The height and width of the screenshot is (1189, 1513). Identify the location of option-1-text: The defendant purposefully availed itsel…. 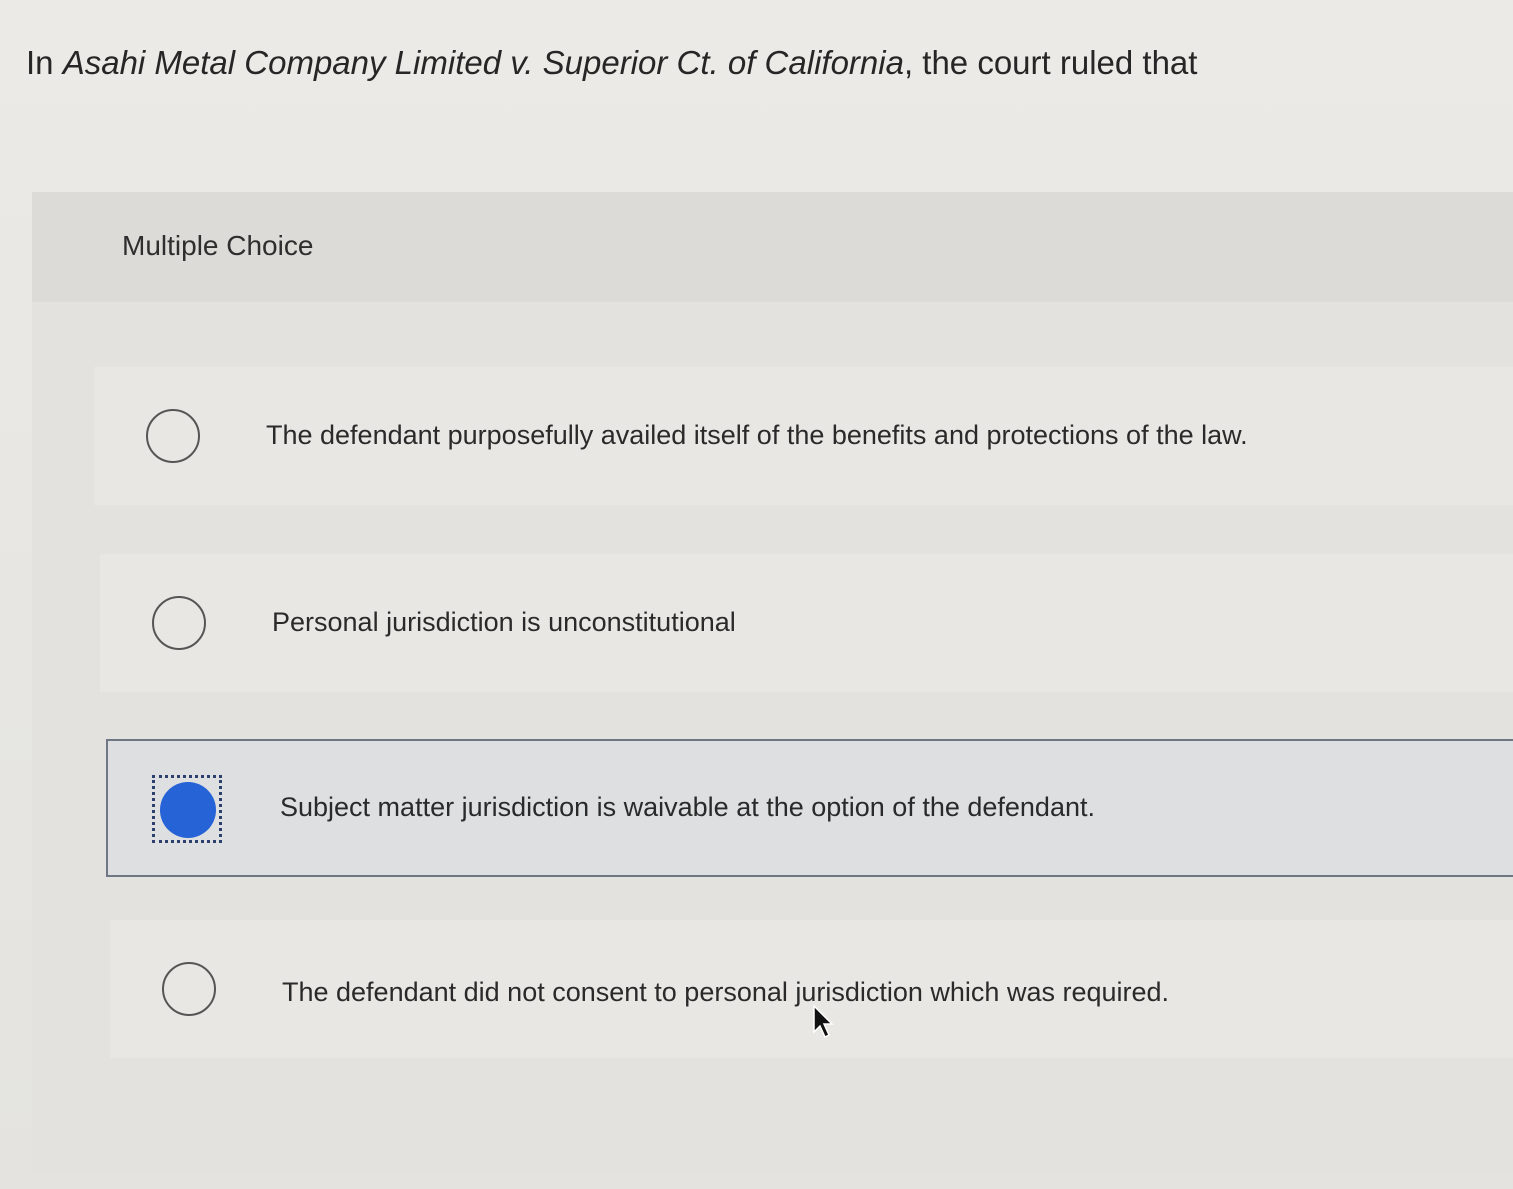
(757, 435).